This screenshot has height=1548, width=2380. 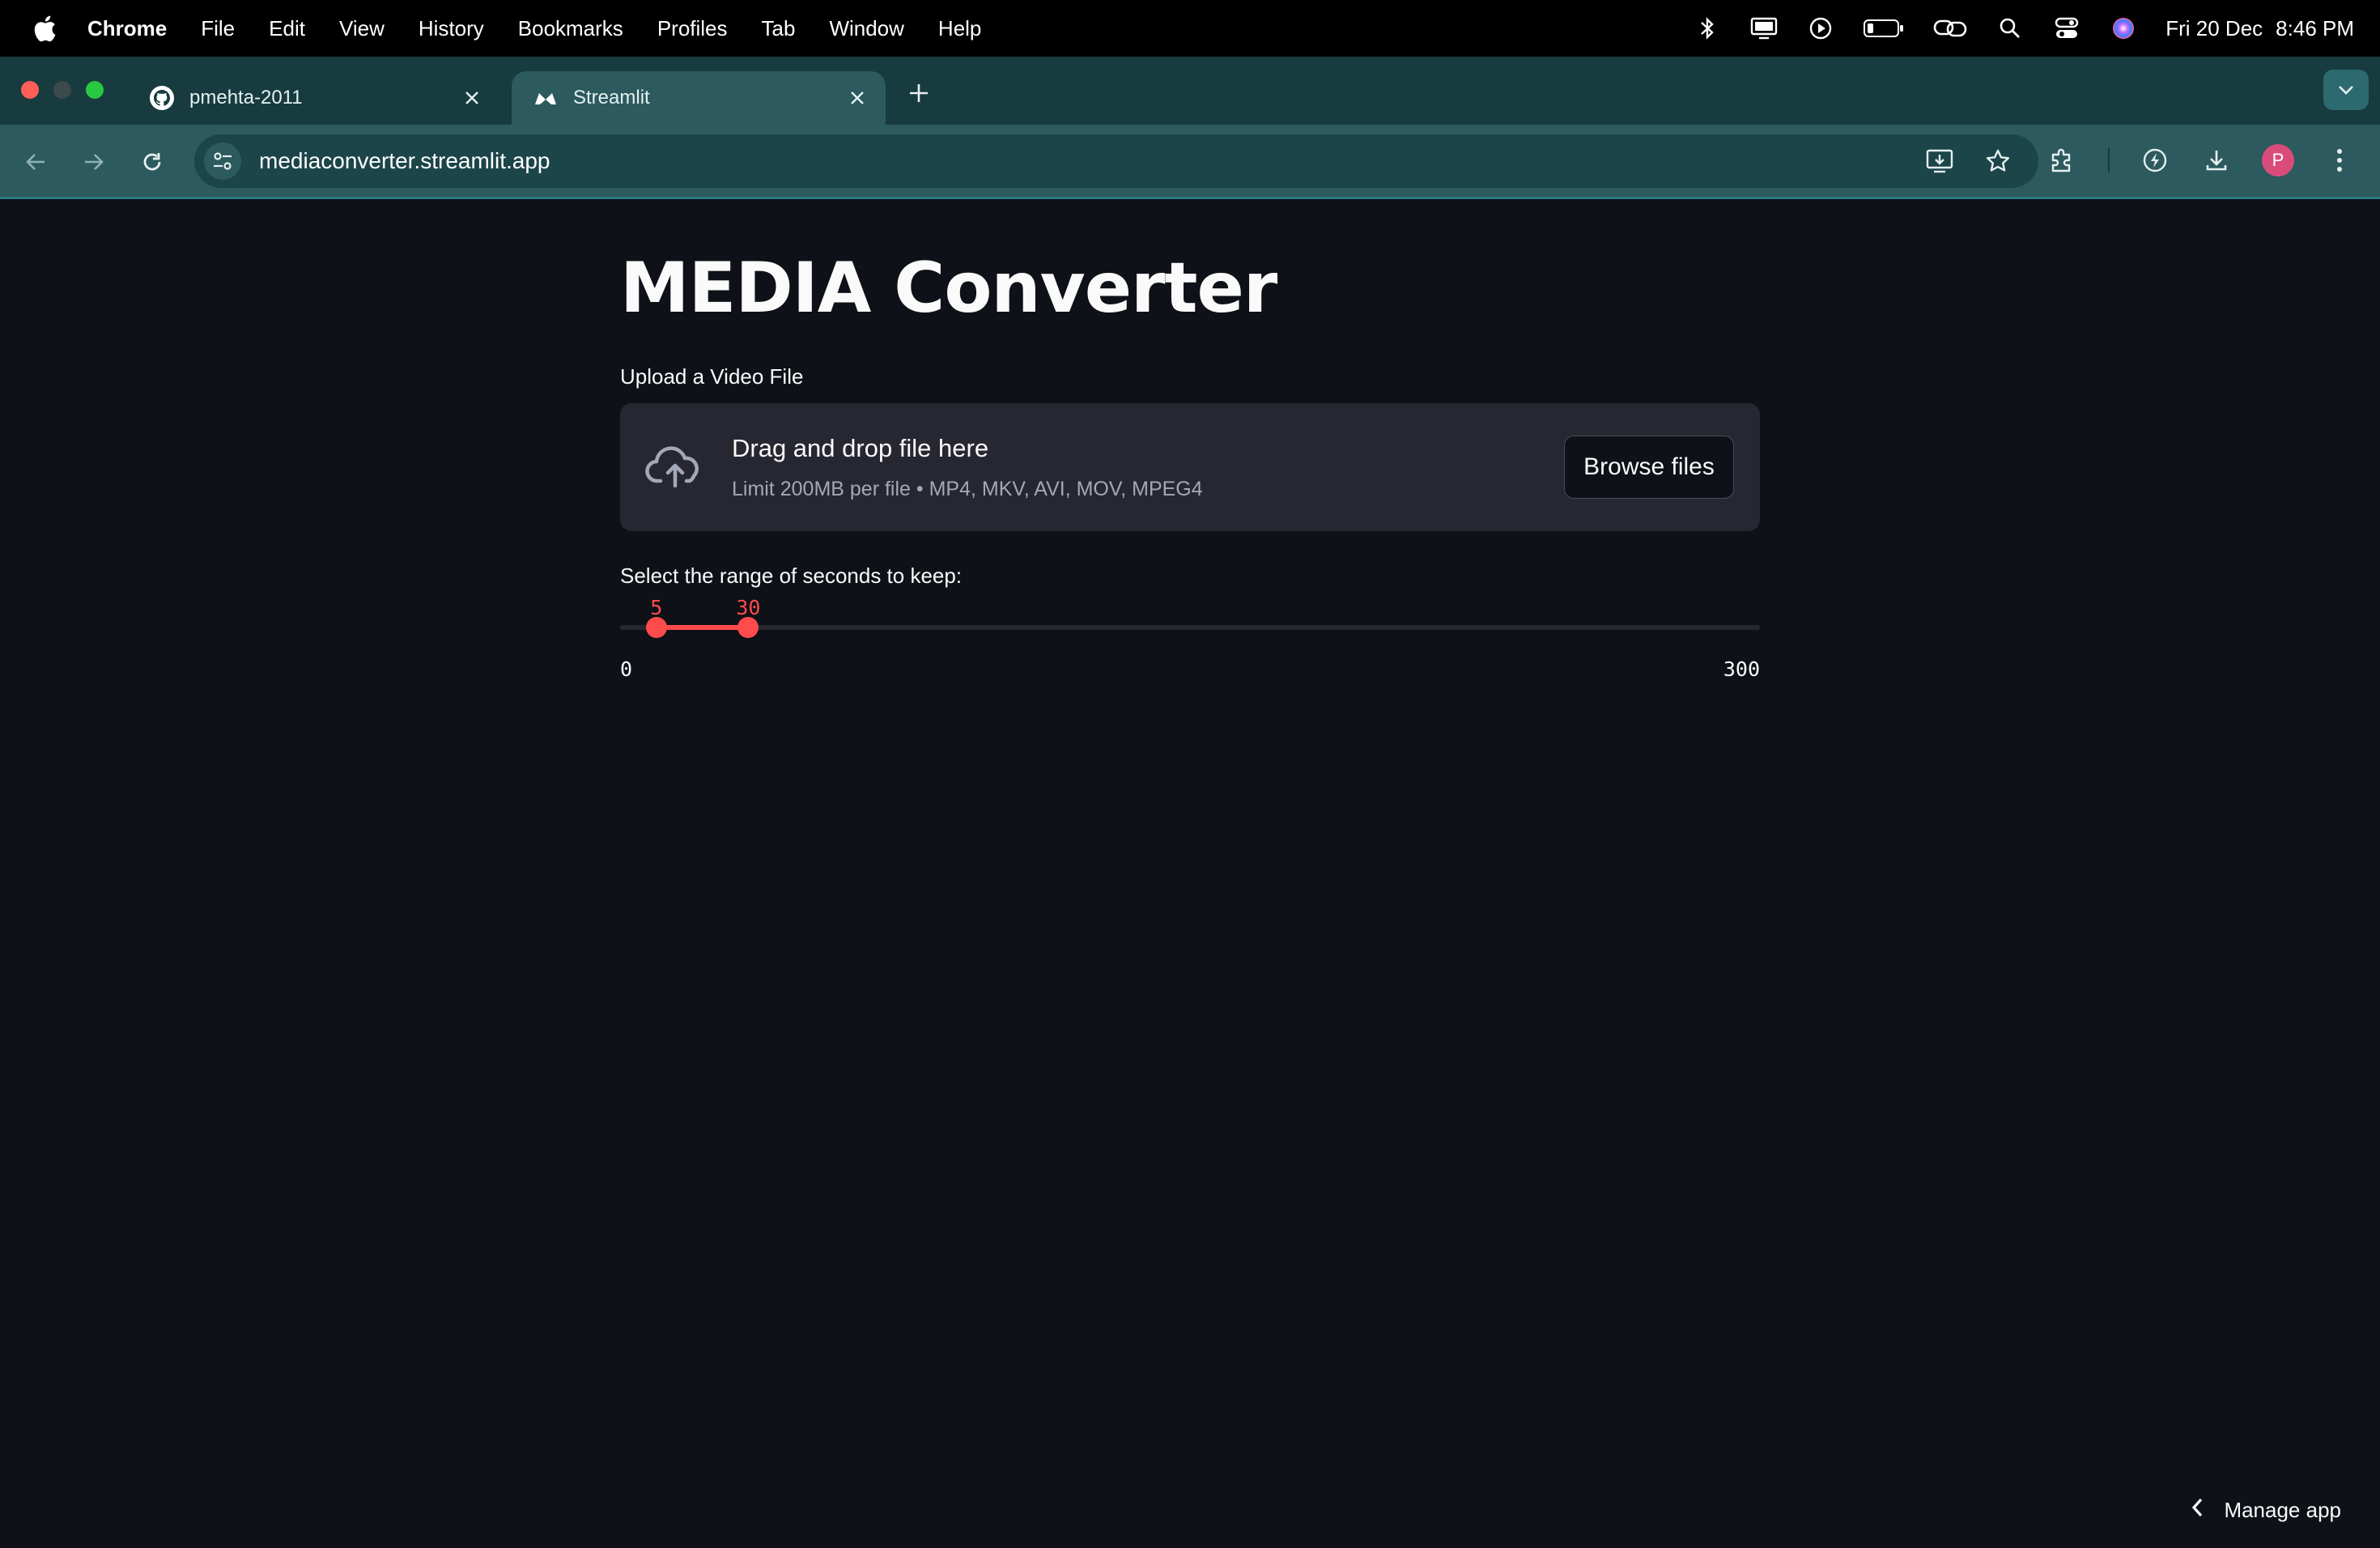 What do you see at coordinates (2109, 160) in the screenshot?
I see `toolbar-divider` at bounding box center [2109, 160].